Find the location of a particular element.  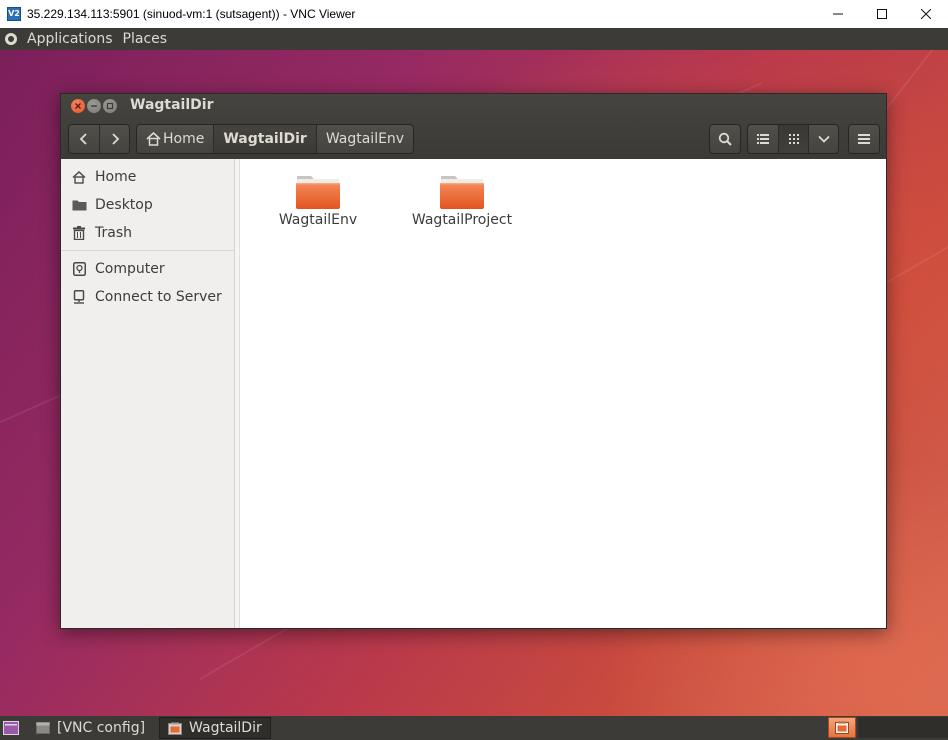

search-group is located at coordinates (725, 139).